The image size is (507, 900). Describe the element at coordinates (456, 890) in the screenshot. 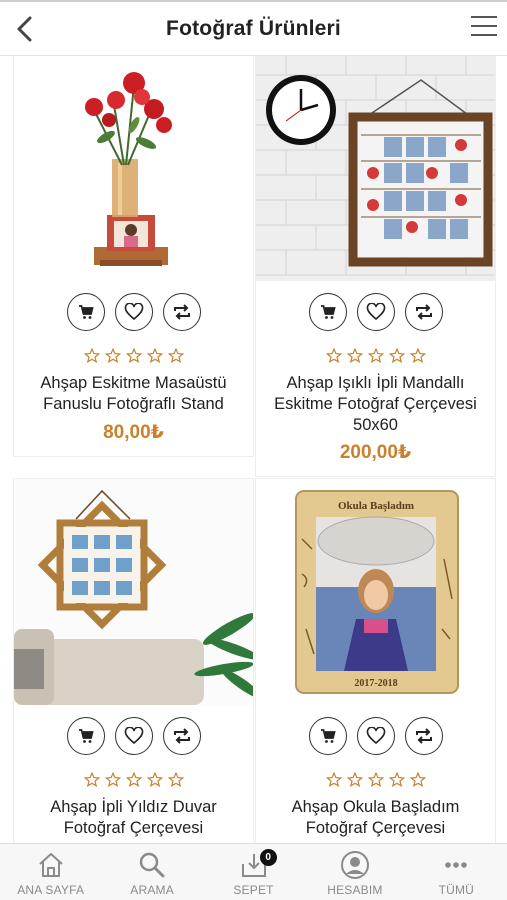

I see `tab-more-label: TÜMÜ` at that location.